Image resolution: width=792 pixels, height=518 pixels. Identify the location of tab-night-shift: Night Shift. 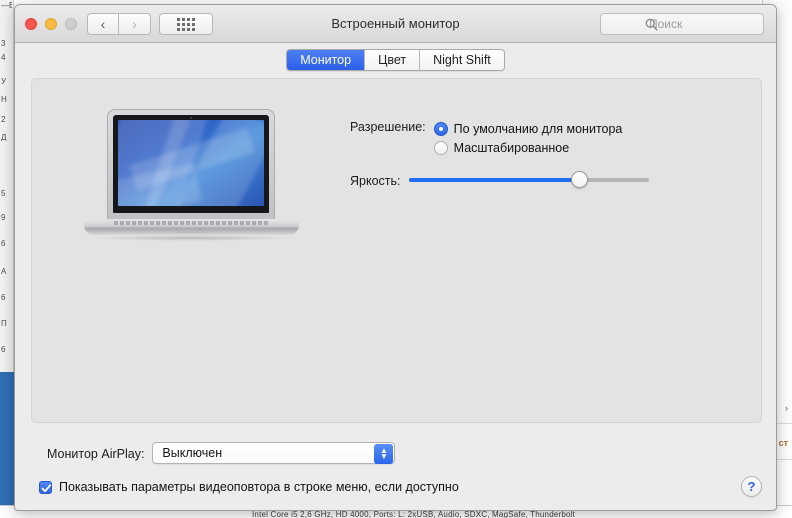
(462, 60).